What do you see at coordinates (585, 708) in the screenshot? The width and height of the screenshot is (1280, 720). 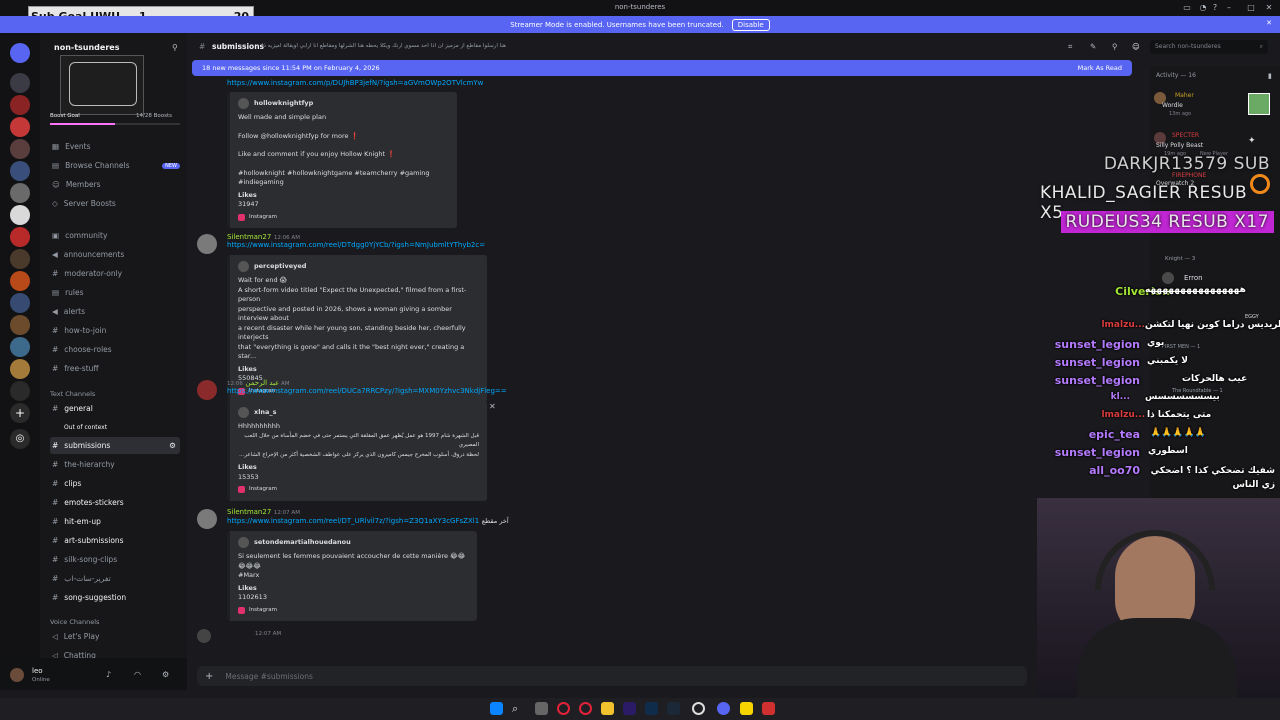 I see `opera-gx-icon` at bounding box center [585, 708].